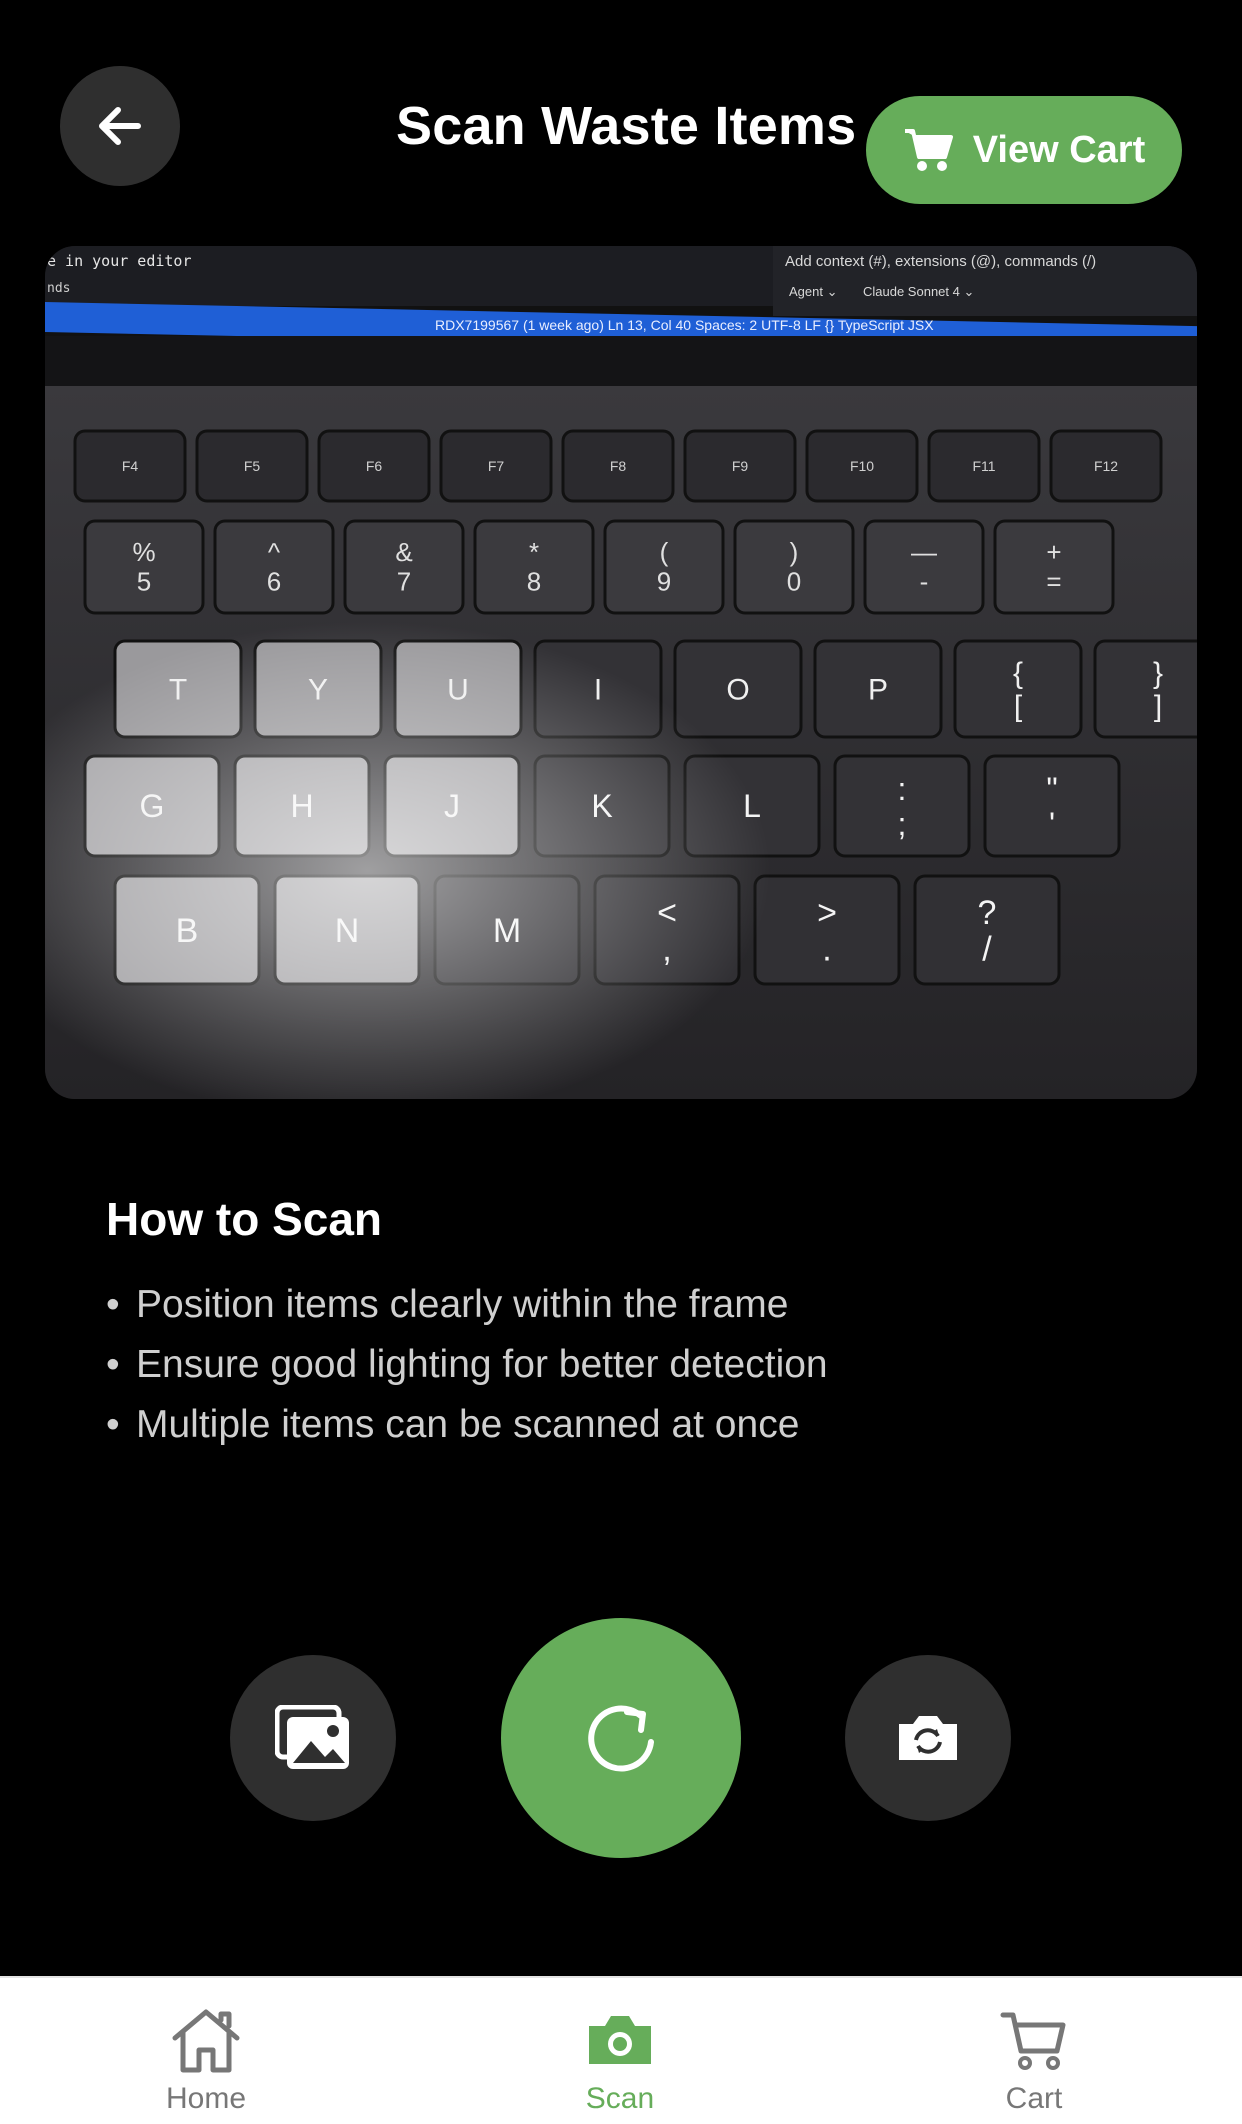  I want to click on agent-label: Agent ⌄, so click(813, 291).